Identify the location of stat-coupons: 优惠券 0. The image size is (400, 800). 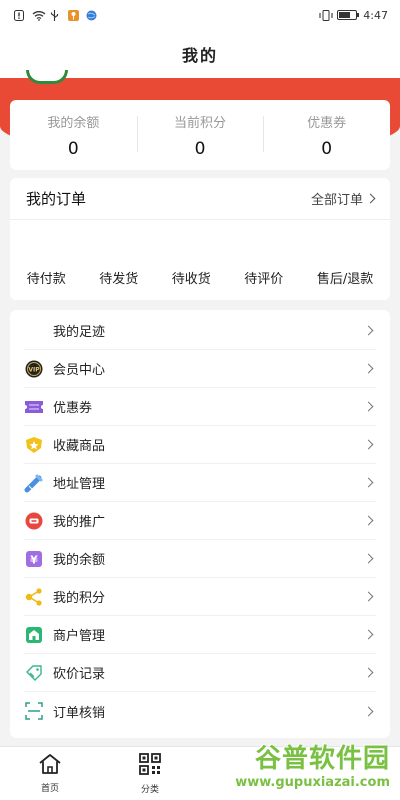
(326, 135).